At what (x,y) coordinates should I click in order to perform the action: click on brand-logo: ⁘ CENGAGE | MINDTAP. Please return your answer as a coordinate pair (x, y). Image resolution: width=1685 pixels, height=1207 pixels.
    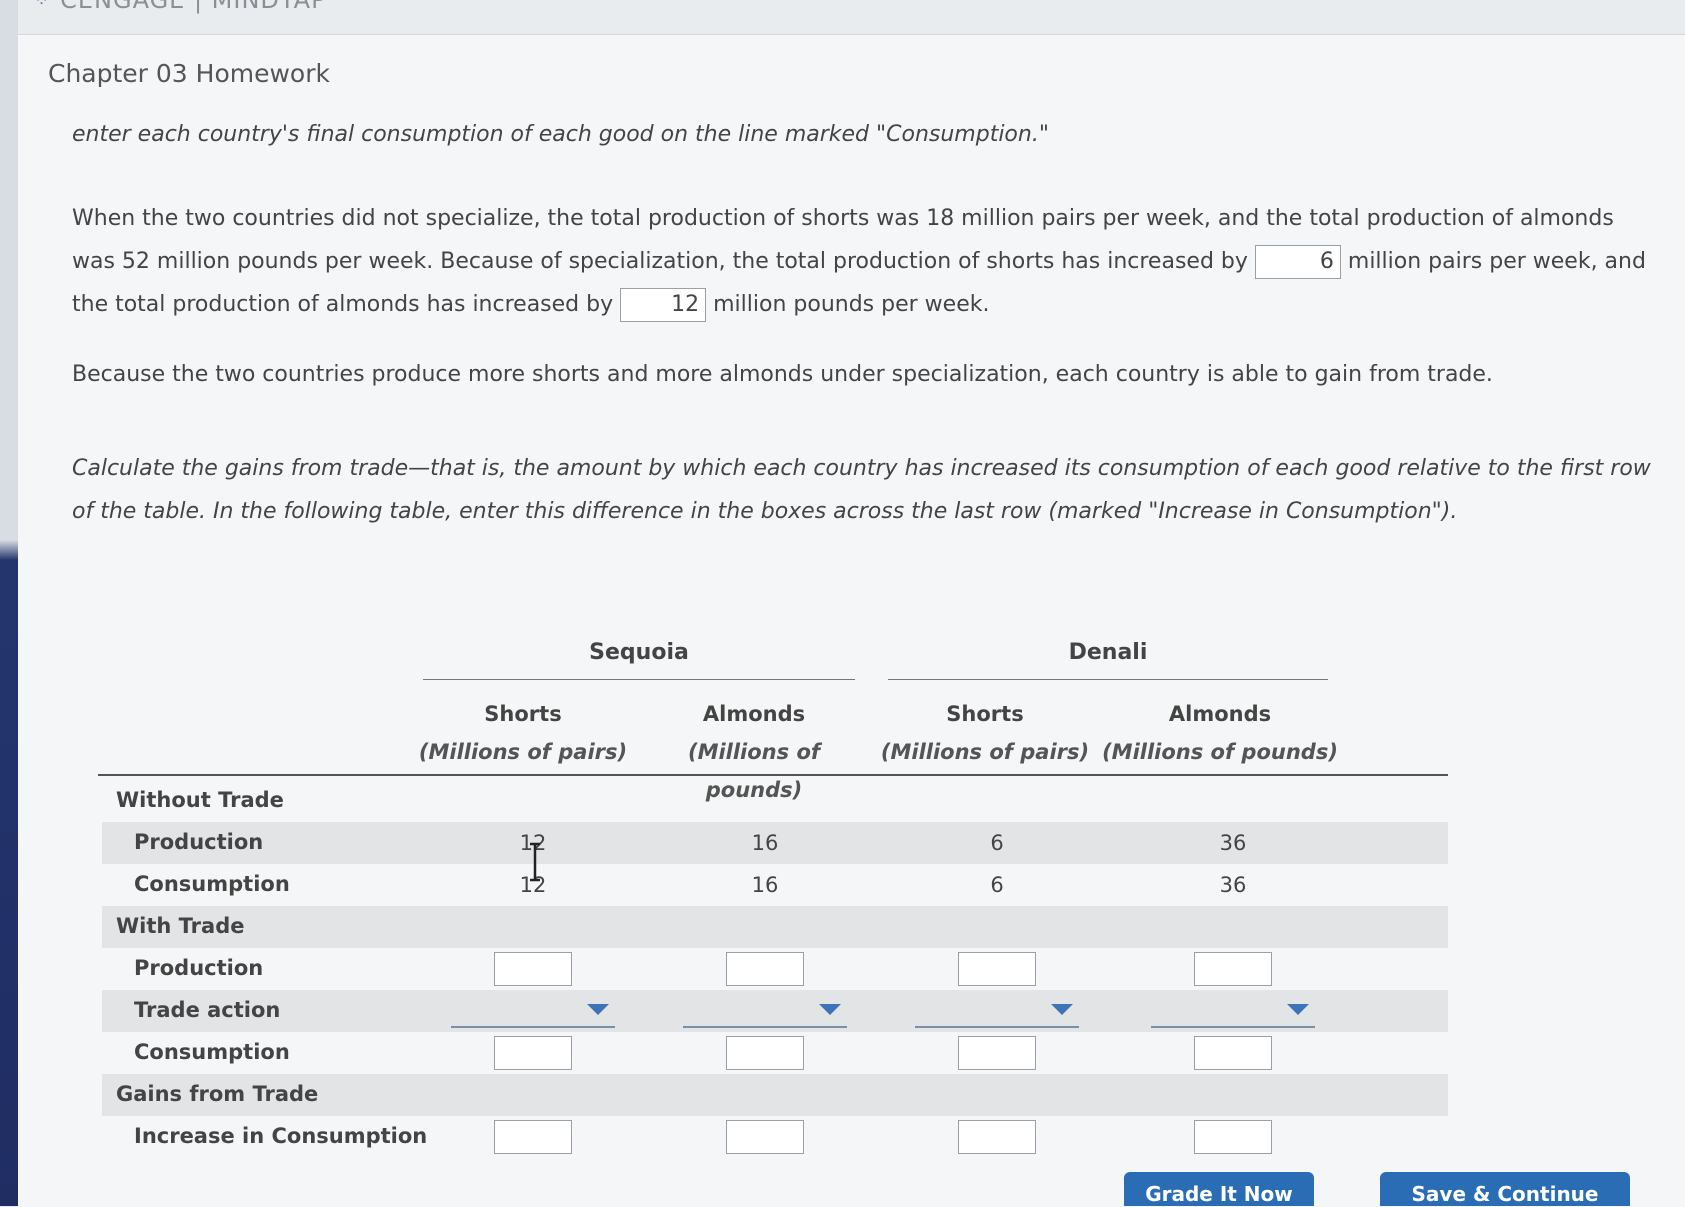
    Looking at the image, I should click on (180, 7).